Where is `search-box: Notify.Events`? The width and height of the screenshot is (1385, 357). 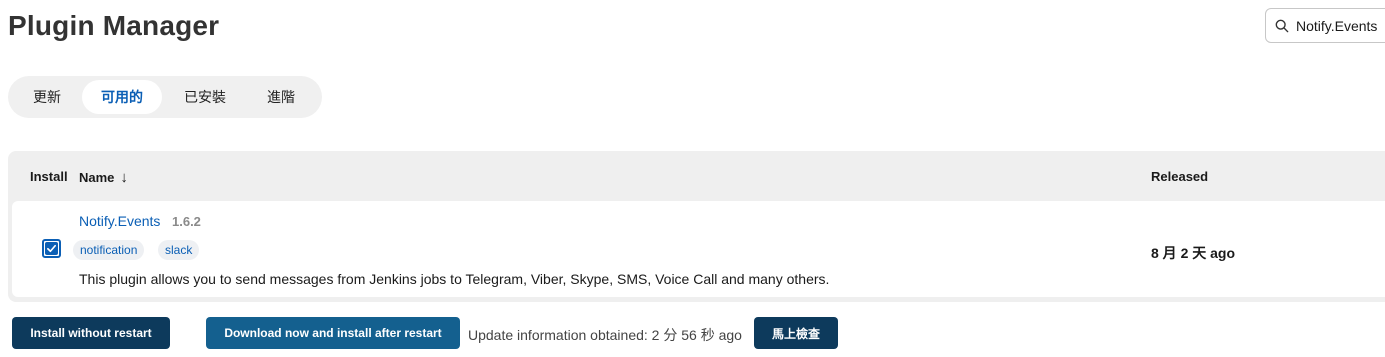
search-box: Notify.Events is located at coordinates (1325, 25).